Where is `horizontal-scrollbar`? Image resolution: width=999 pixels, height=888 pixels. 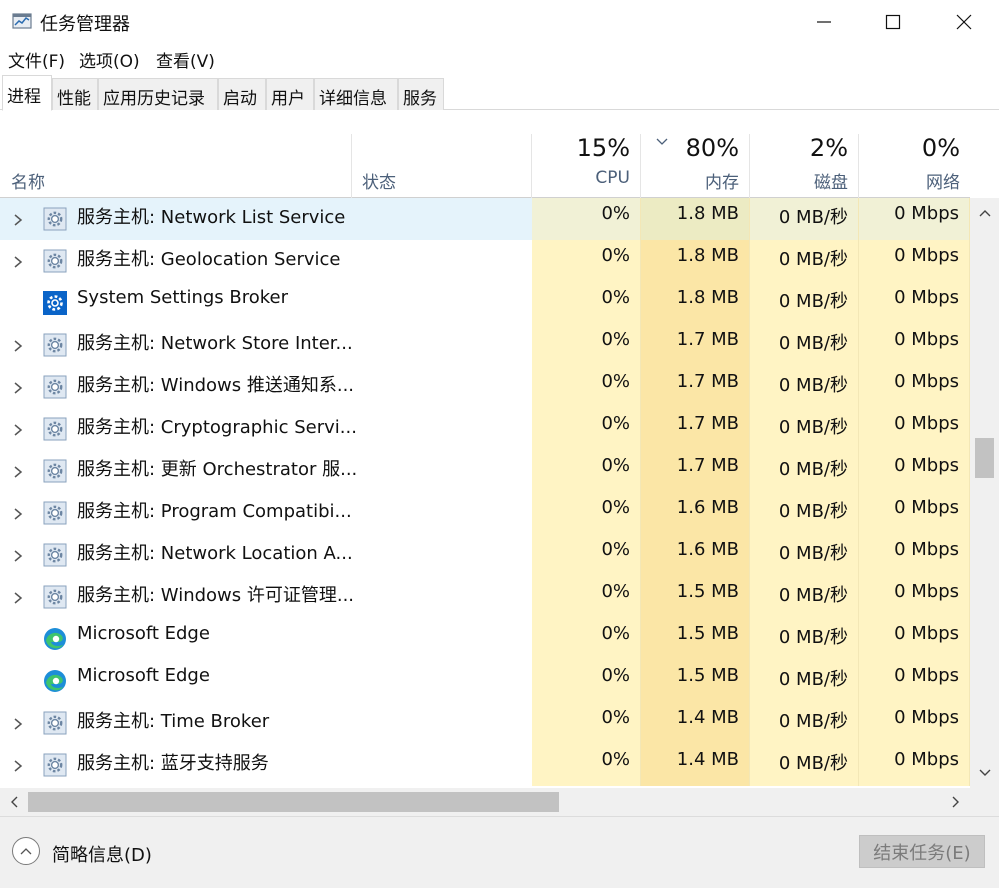
horizontal-scrollbar is located at coordinates (485, 802).